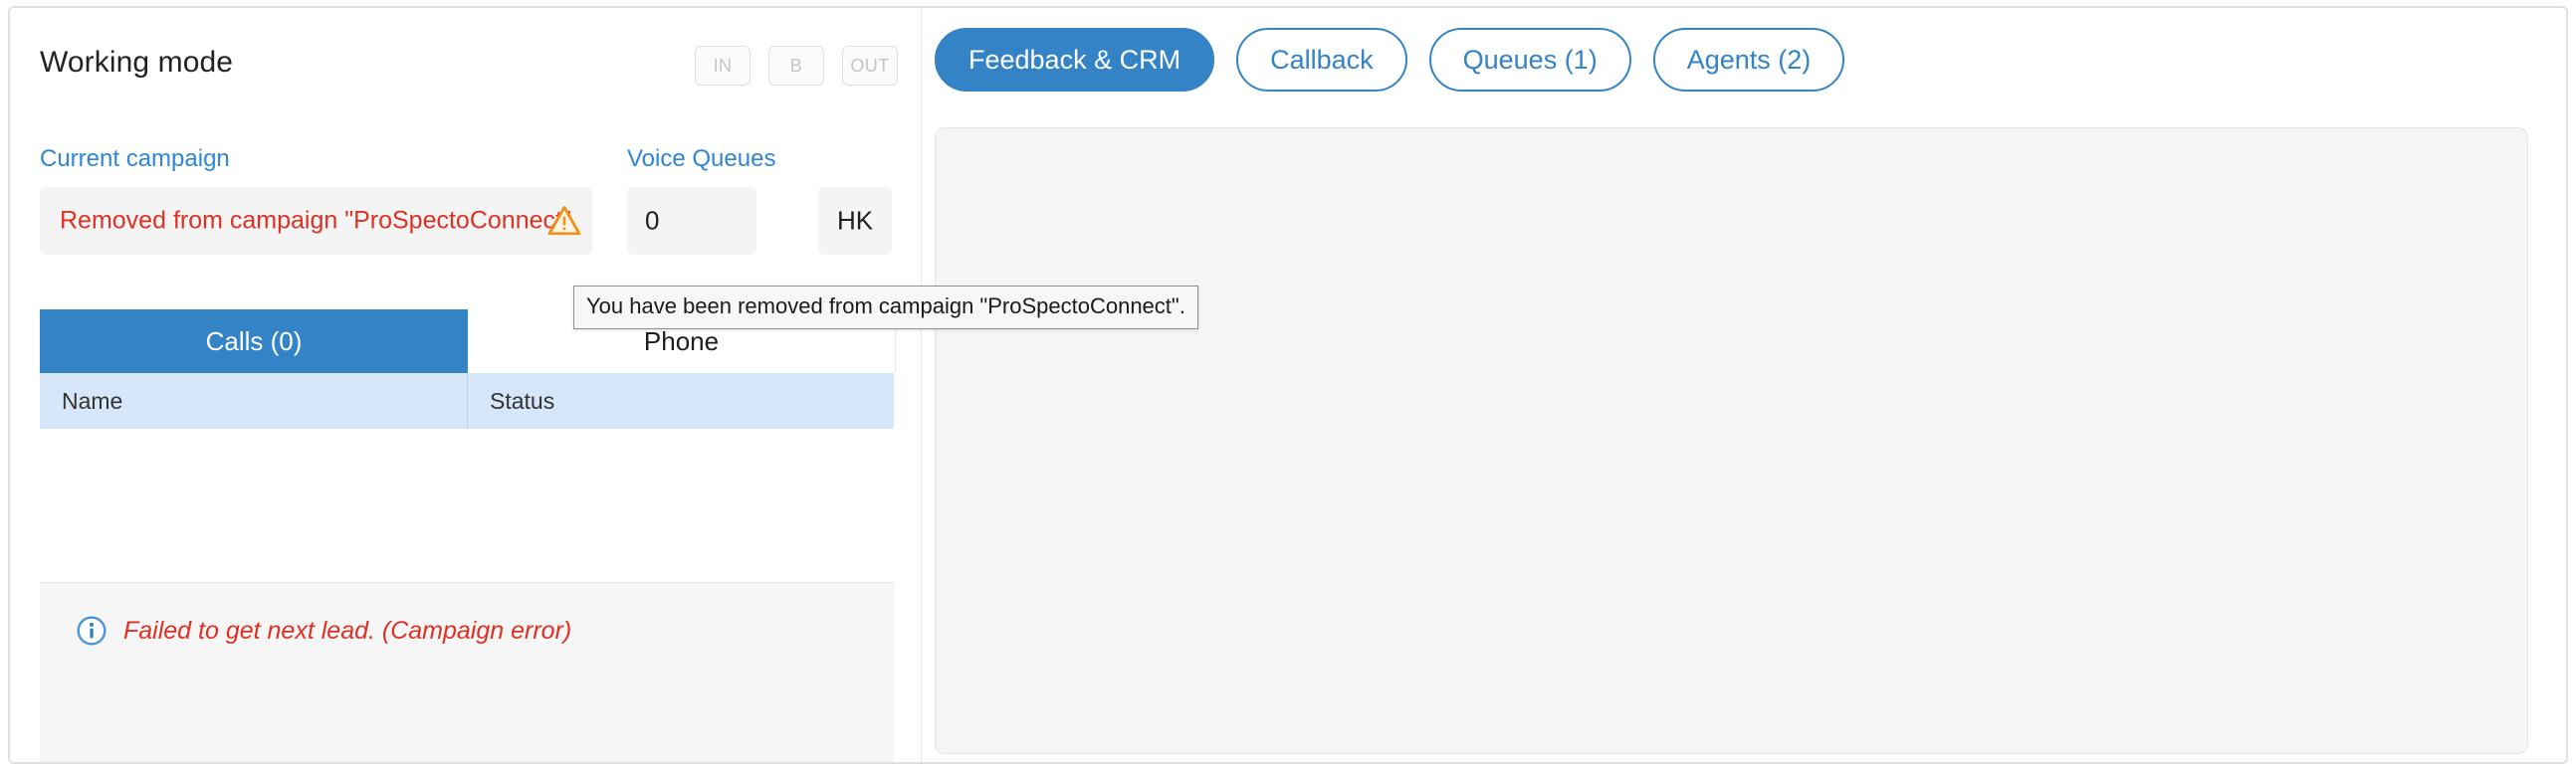 The height and width of the screenshot is (768, 2576). Describe the element at coordinates (522, 400) in the screenshot. I see `column-header-status: Status` at that location.